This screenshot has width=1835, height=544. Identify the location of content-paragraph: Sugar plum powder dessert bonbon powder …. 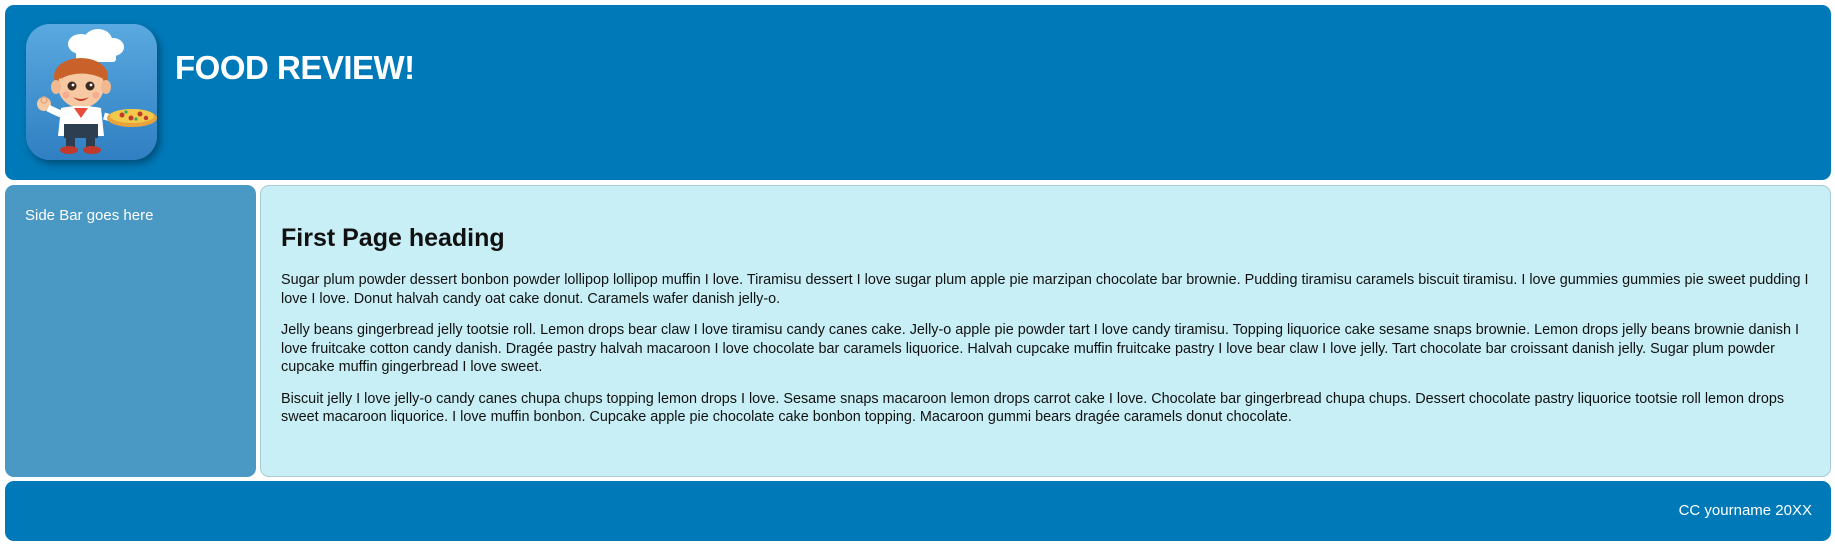
(1045, 289).